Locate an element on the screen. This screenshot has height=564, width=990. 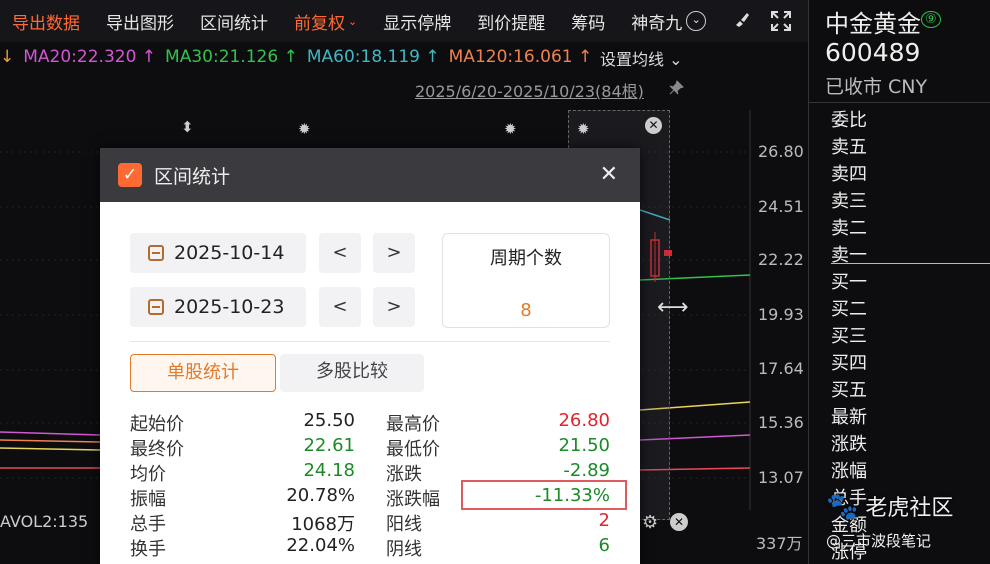
stat-value: 6 is located at coordinates (604, 545).